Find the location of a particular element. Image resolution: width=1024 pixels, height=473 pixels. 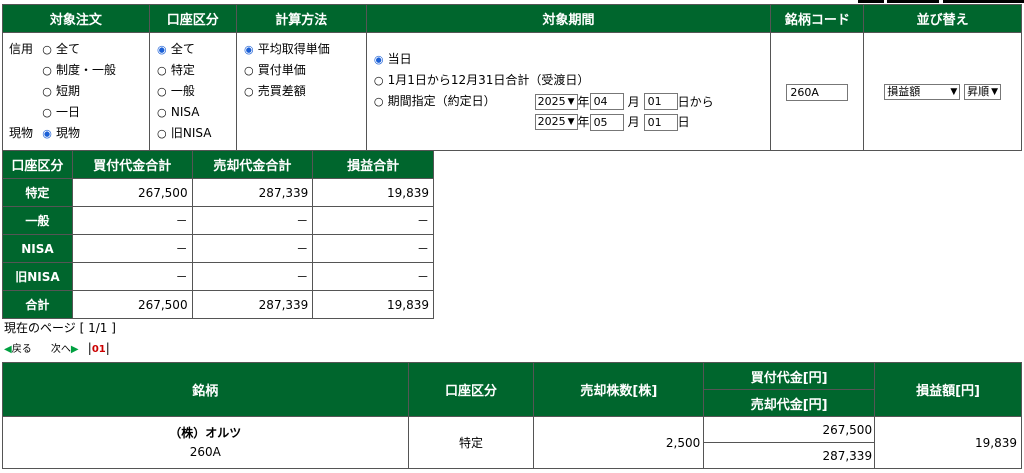

account-type-cell: ◉ 全て ○ 特定 ○ 一般 ○ NISA ○ 旧NISA is located at coordinates (192, 91).